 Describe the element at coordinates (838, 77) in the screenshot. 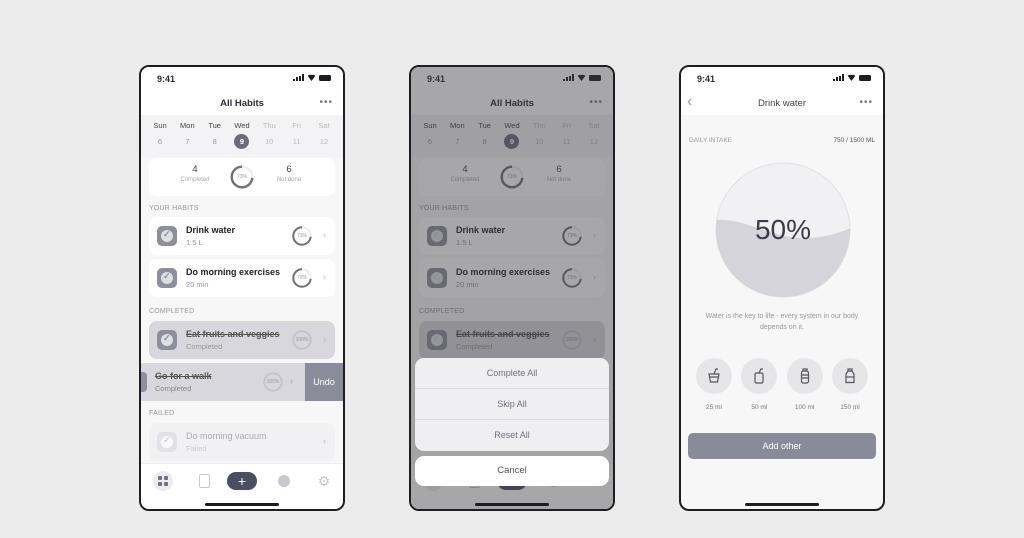

I see `signal-icon` at that location.